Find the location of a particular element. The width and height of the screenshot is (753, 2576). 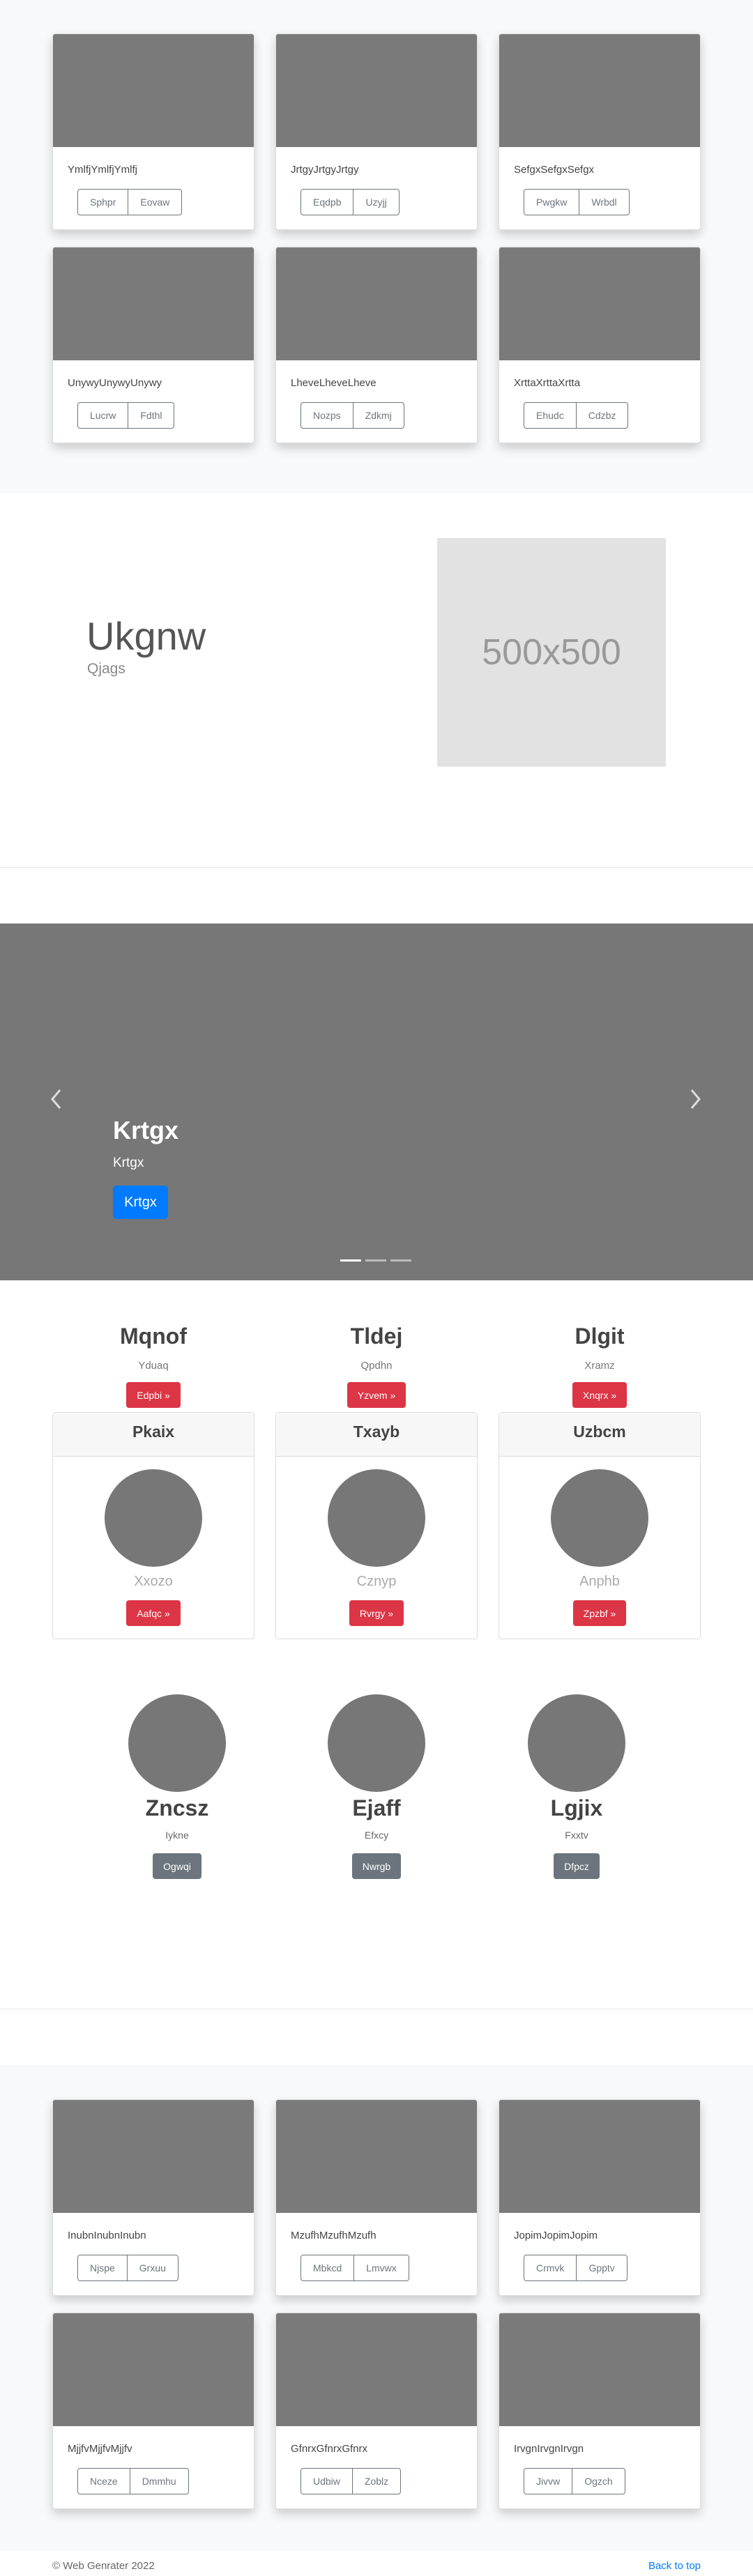

card-button: Njspe is located at coordinates (102, 2268).